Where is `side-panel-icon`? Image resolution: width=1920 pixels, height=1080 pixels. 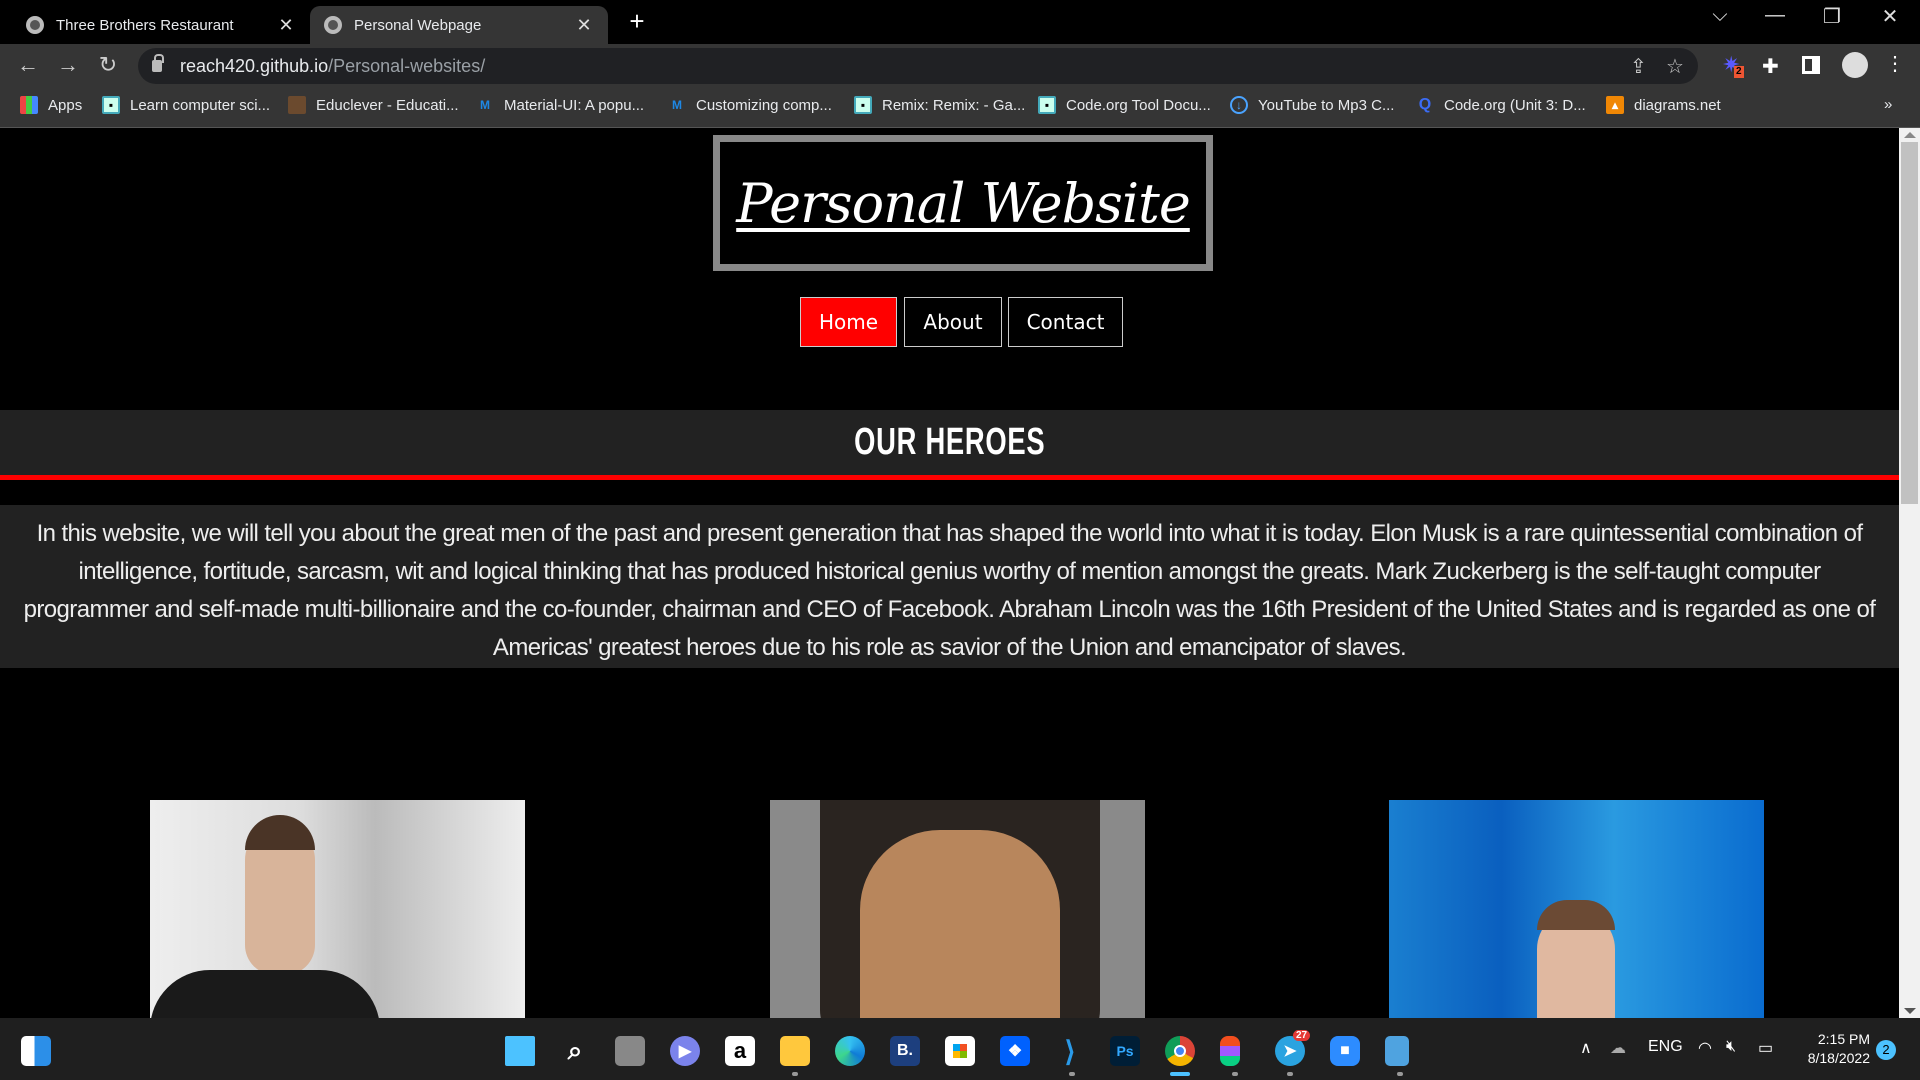 side-panel-icon is located at coordinates (1811, 65).